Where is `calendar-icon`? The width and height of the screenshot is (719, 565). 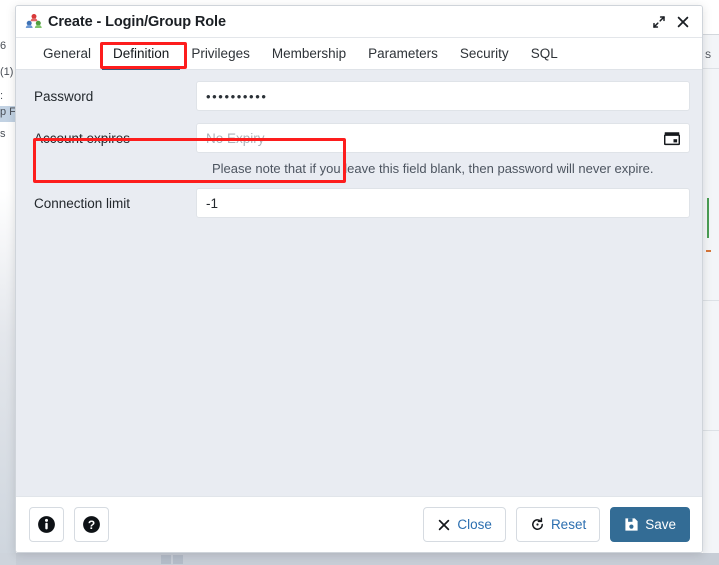
calendar-icon is located at coordinates (672, 138).